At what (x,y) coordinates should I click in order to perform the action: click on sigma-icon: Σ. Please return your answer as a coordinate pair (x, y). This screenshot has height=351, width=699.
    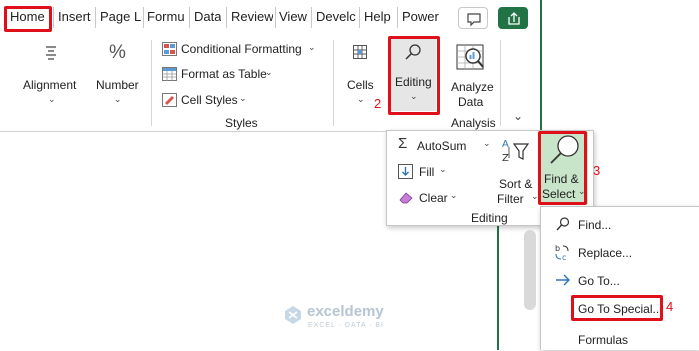
    Looking at the image, I should click on (403, 143).